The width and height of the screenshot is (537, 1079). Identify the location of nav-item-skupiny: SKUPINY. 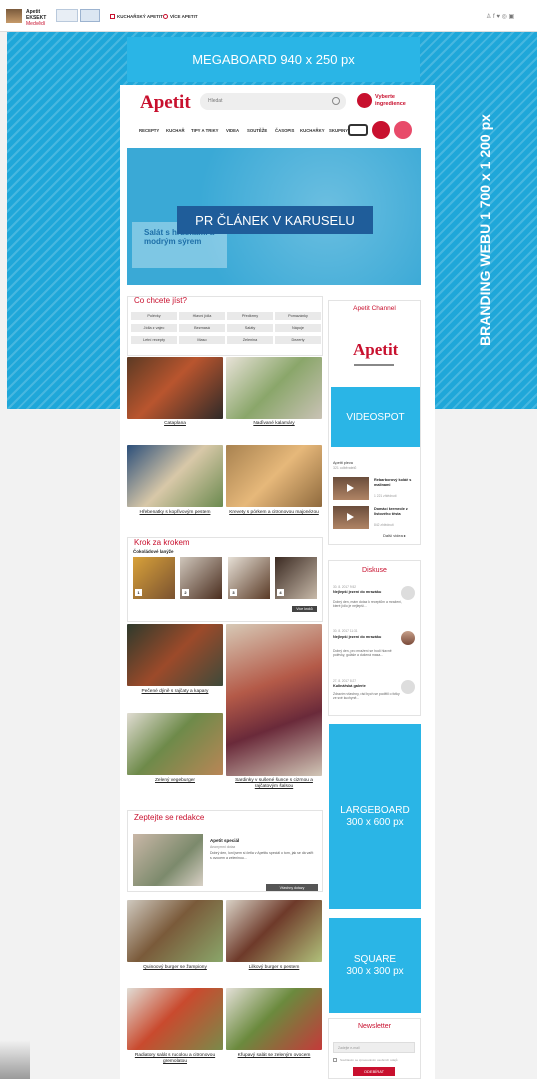
(338, 130).